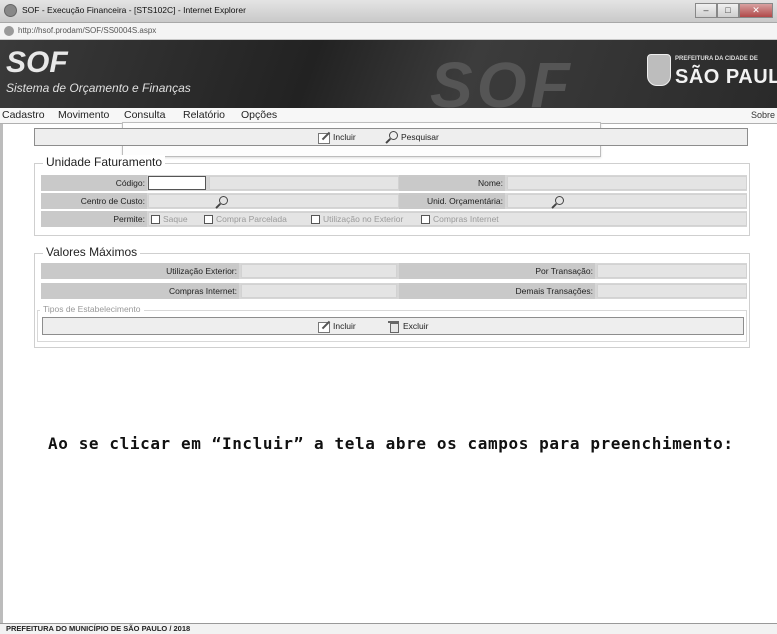 This screenshot has width=777, height=634. I want to click on menu-cadastro: Cadastro, so click(23, 115).